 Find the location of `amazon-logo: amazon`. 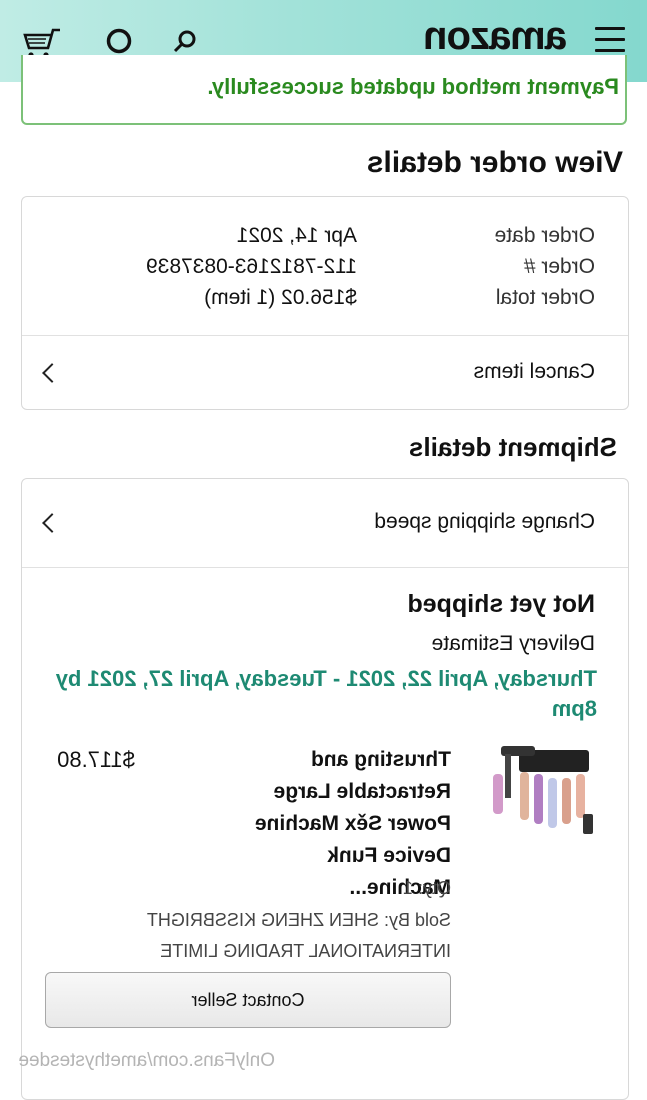

amazon-logo: amazon is located at coordinates (495, 36).